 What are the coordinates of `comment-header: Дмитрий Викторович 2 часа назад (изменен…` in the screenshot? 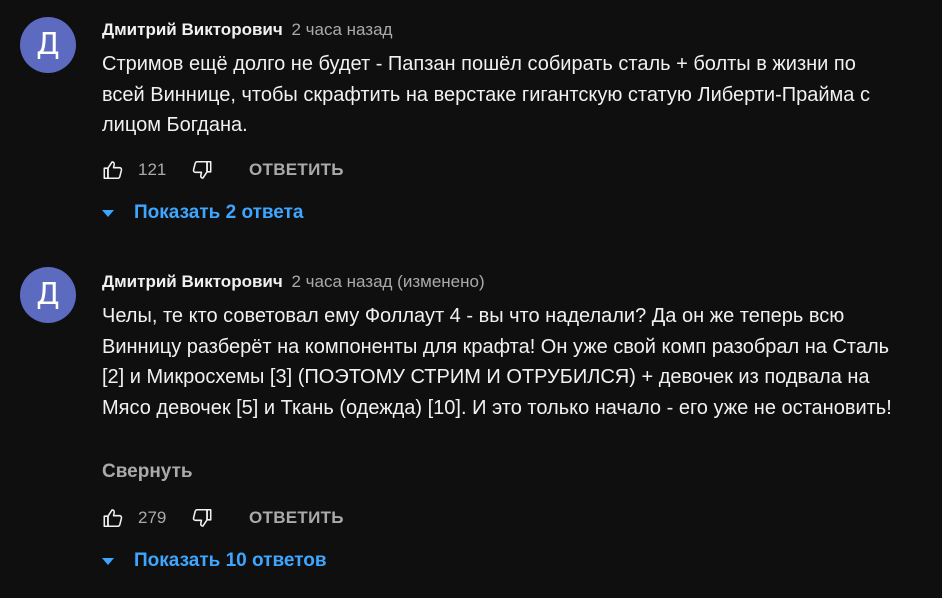 It's located at (293, 282).